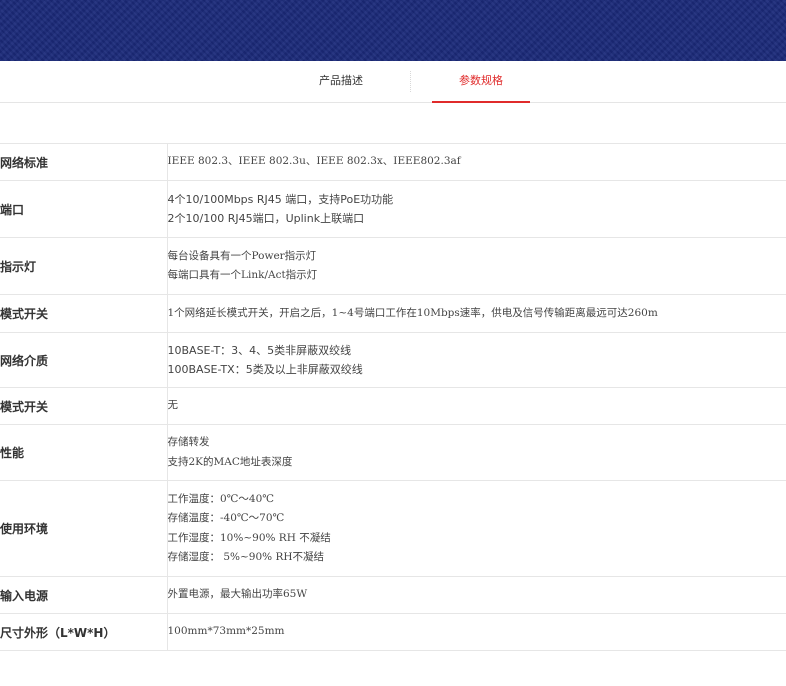 Image resolution: width=786 pixels, height=686 pixels. Describe the element at coordinates (476, 406) in the screenshot. I see `spec-value: 无` at that location.